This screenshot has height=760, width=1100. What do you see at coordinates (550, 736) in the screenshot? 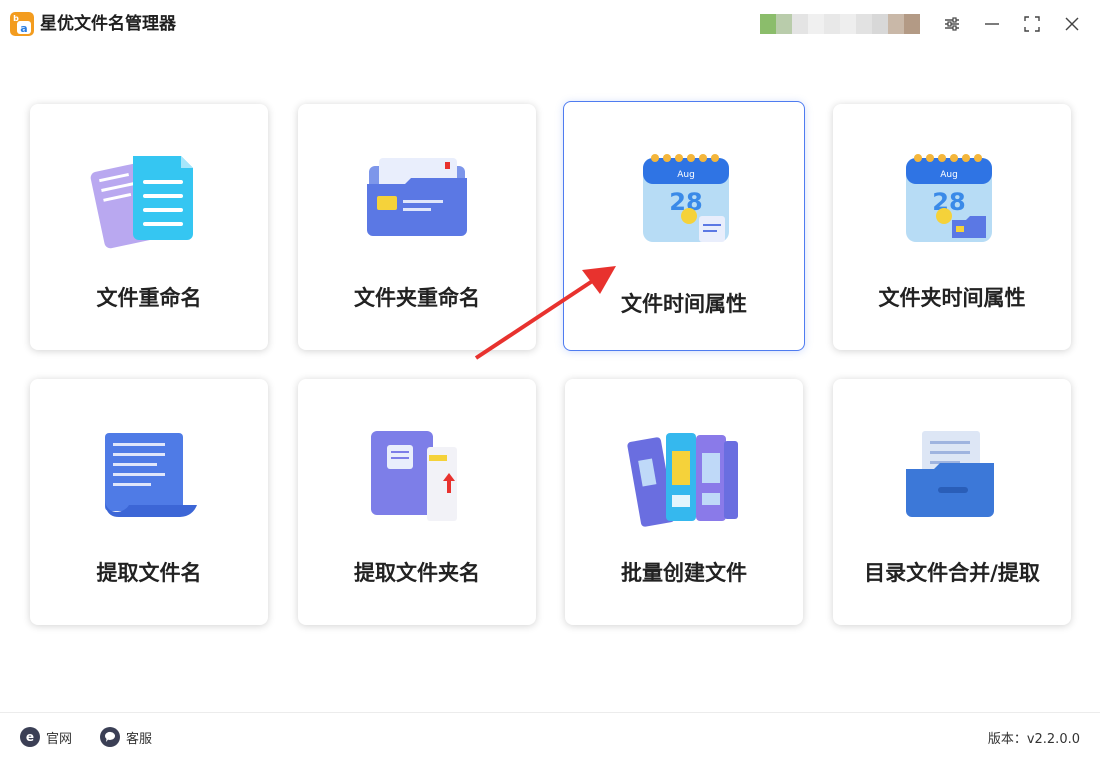
I see `footer: e 官网 客服 版本：v2.2.0.0` at bounding box center [550, 736].